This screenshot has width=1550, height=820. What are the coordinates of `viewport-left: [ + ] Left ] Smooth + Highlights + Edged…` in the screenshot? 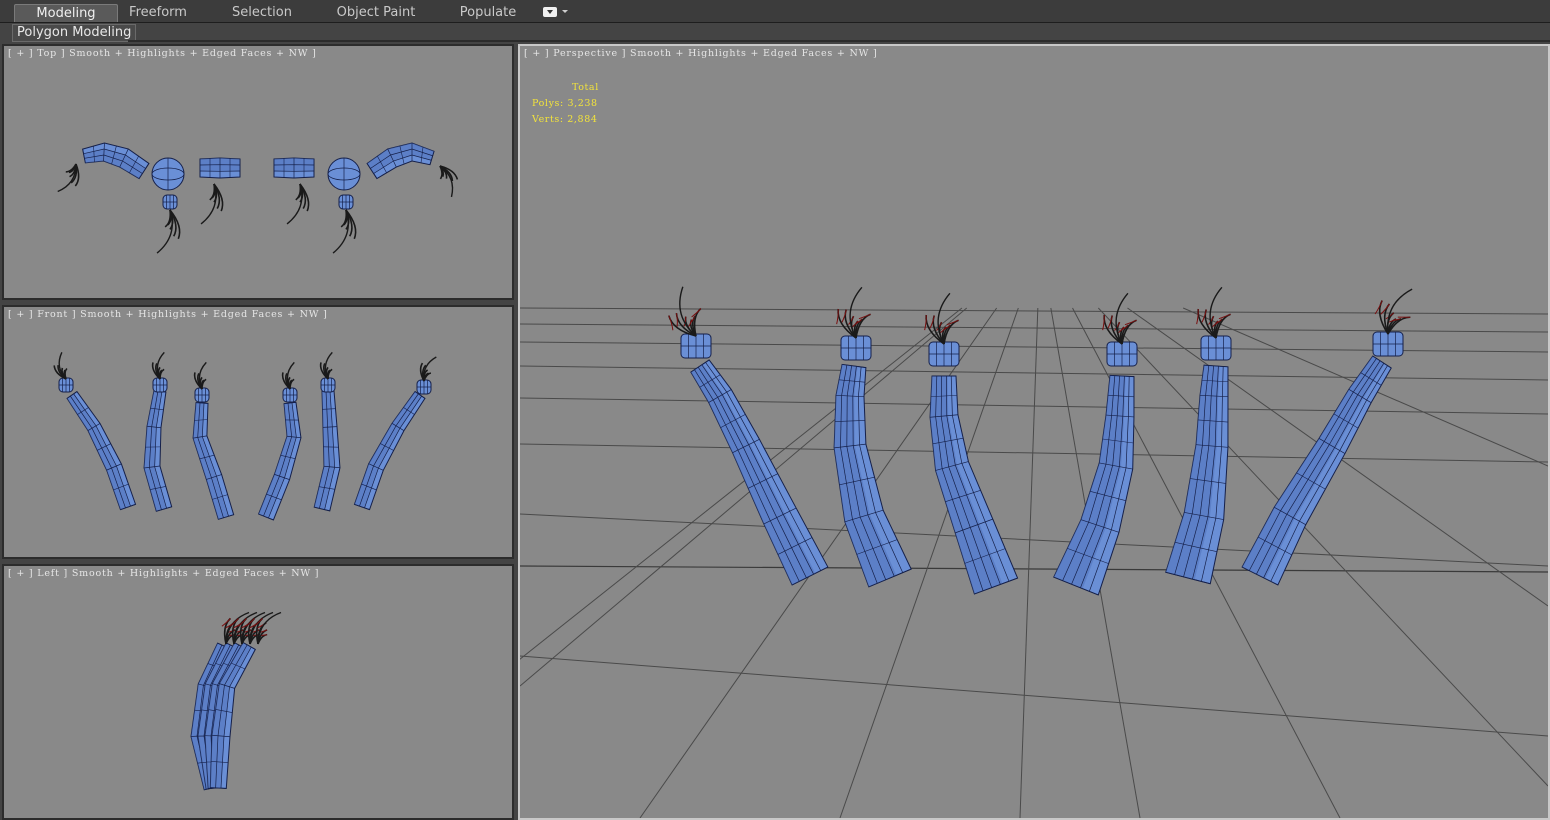 It's located at (258, 692).